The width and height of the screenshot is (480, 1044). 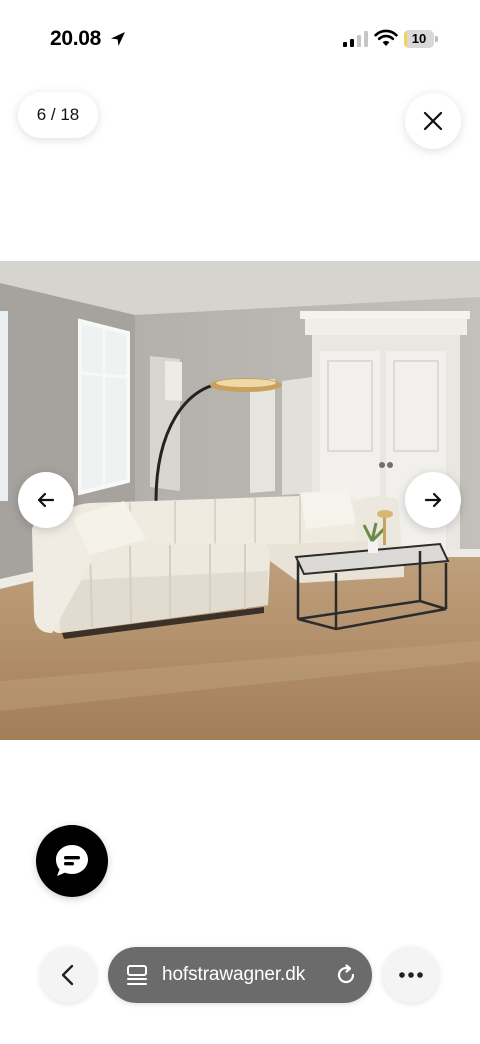 What do you see at coordinates (233, 975) in the screenshot?
I see `url-text: hofstrawagner.dk` at bounding box center [233, 975].